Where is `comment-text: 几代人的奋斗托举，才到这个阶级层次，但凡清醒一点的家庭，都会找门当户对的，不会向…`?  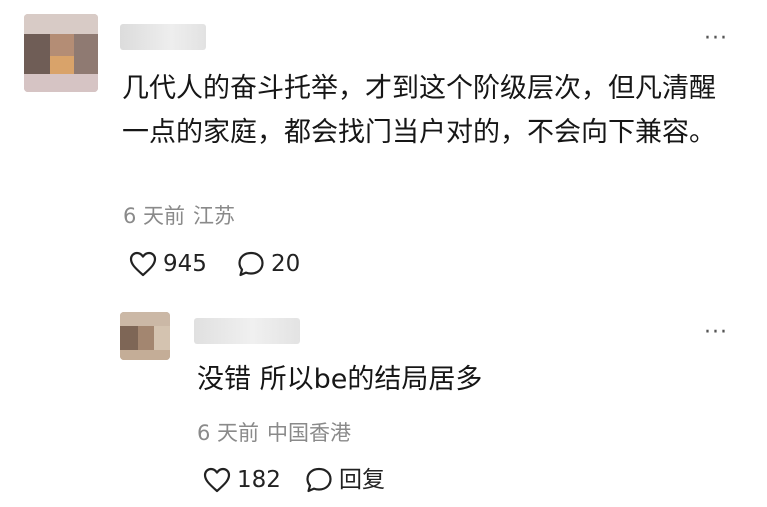
comment-text: 几代人的奋斗托举，才到这个阶级层次，但凡清醒一点的家庭，都会找门当户对的，不会向… is located at coordinates (419, 110).